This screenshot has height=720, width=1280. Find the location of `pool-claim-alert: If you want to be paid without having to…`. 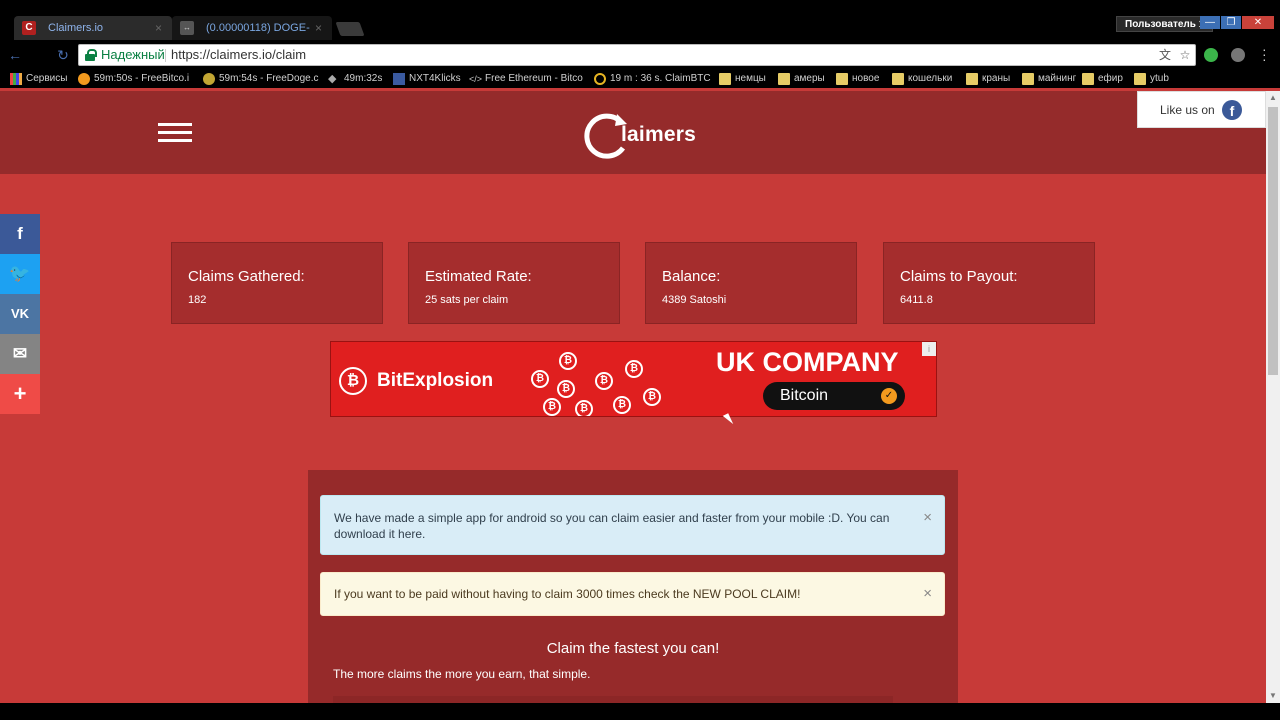

pool-claim-alert: If you want to be paid without having to… is located at coordinates (632, 594).